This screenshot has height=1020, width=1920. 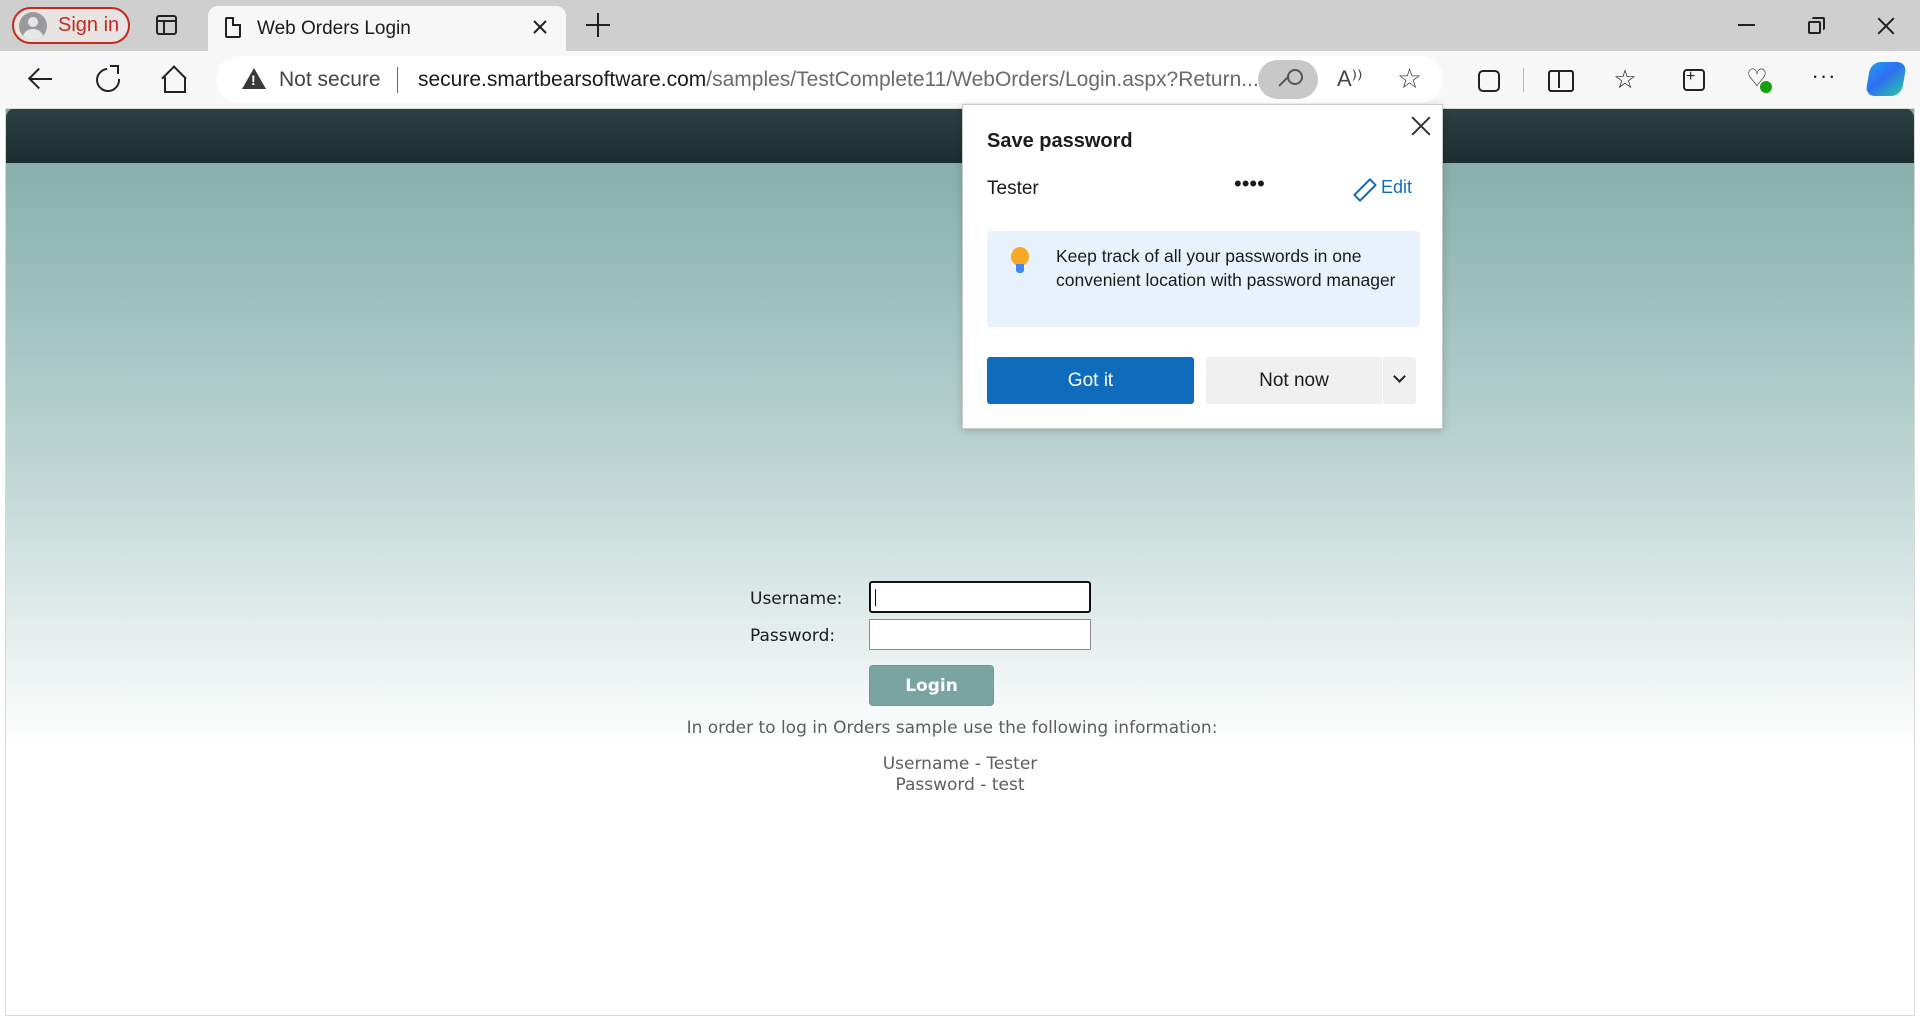 I want to click on tab-actions-button, so click(x=167, y=25).